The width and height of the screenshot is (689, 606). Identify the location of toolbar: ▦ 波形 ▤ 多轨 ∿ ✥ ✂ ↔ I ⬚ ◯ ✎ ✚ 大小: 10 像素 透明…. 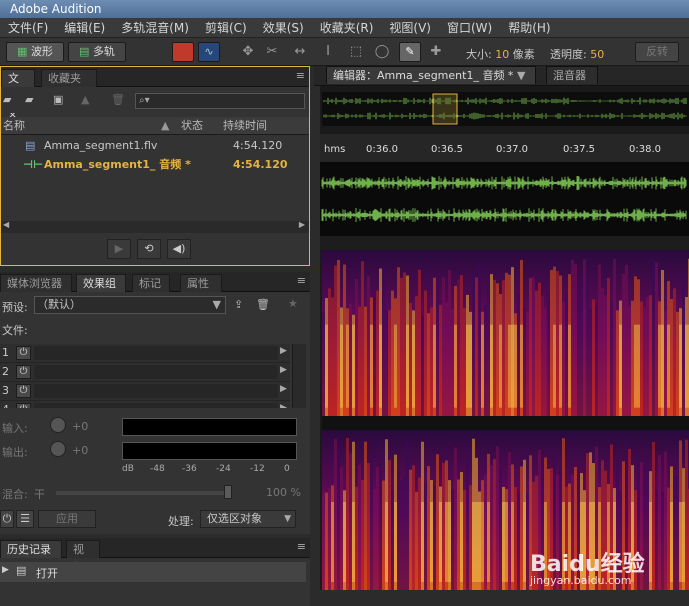
(344, 52).